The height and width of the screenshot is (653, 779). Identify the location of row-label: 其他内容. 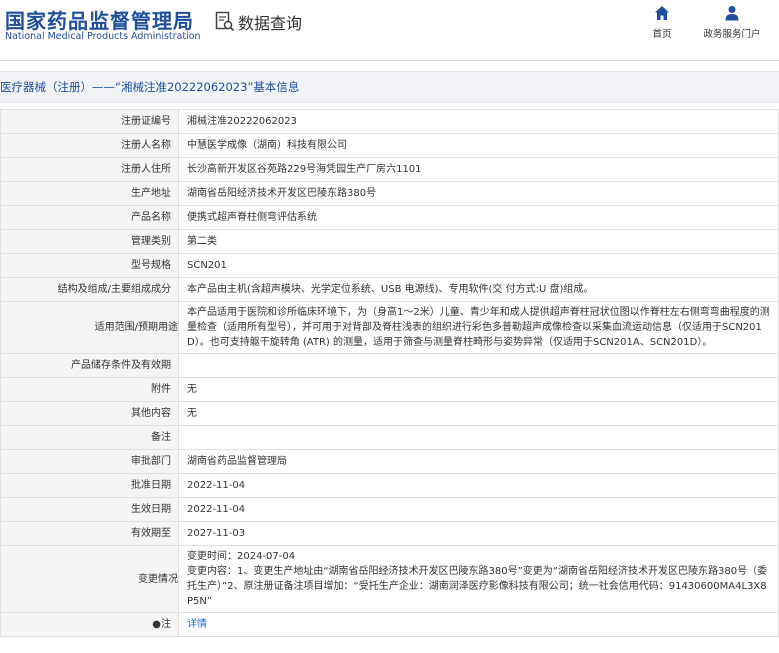
(89, 413).